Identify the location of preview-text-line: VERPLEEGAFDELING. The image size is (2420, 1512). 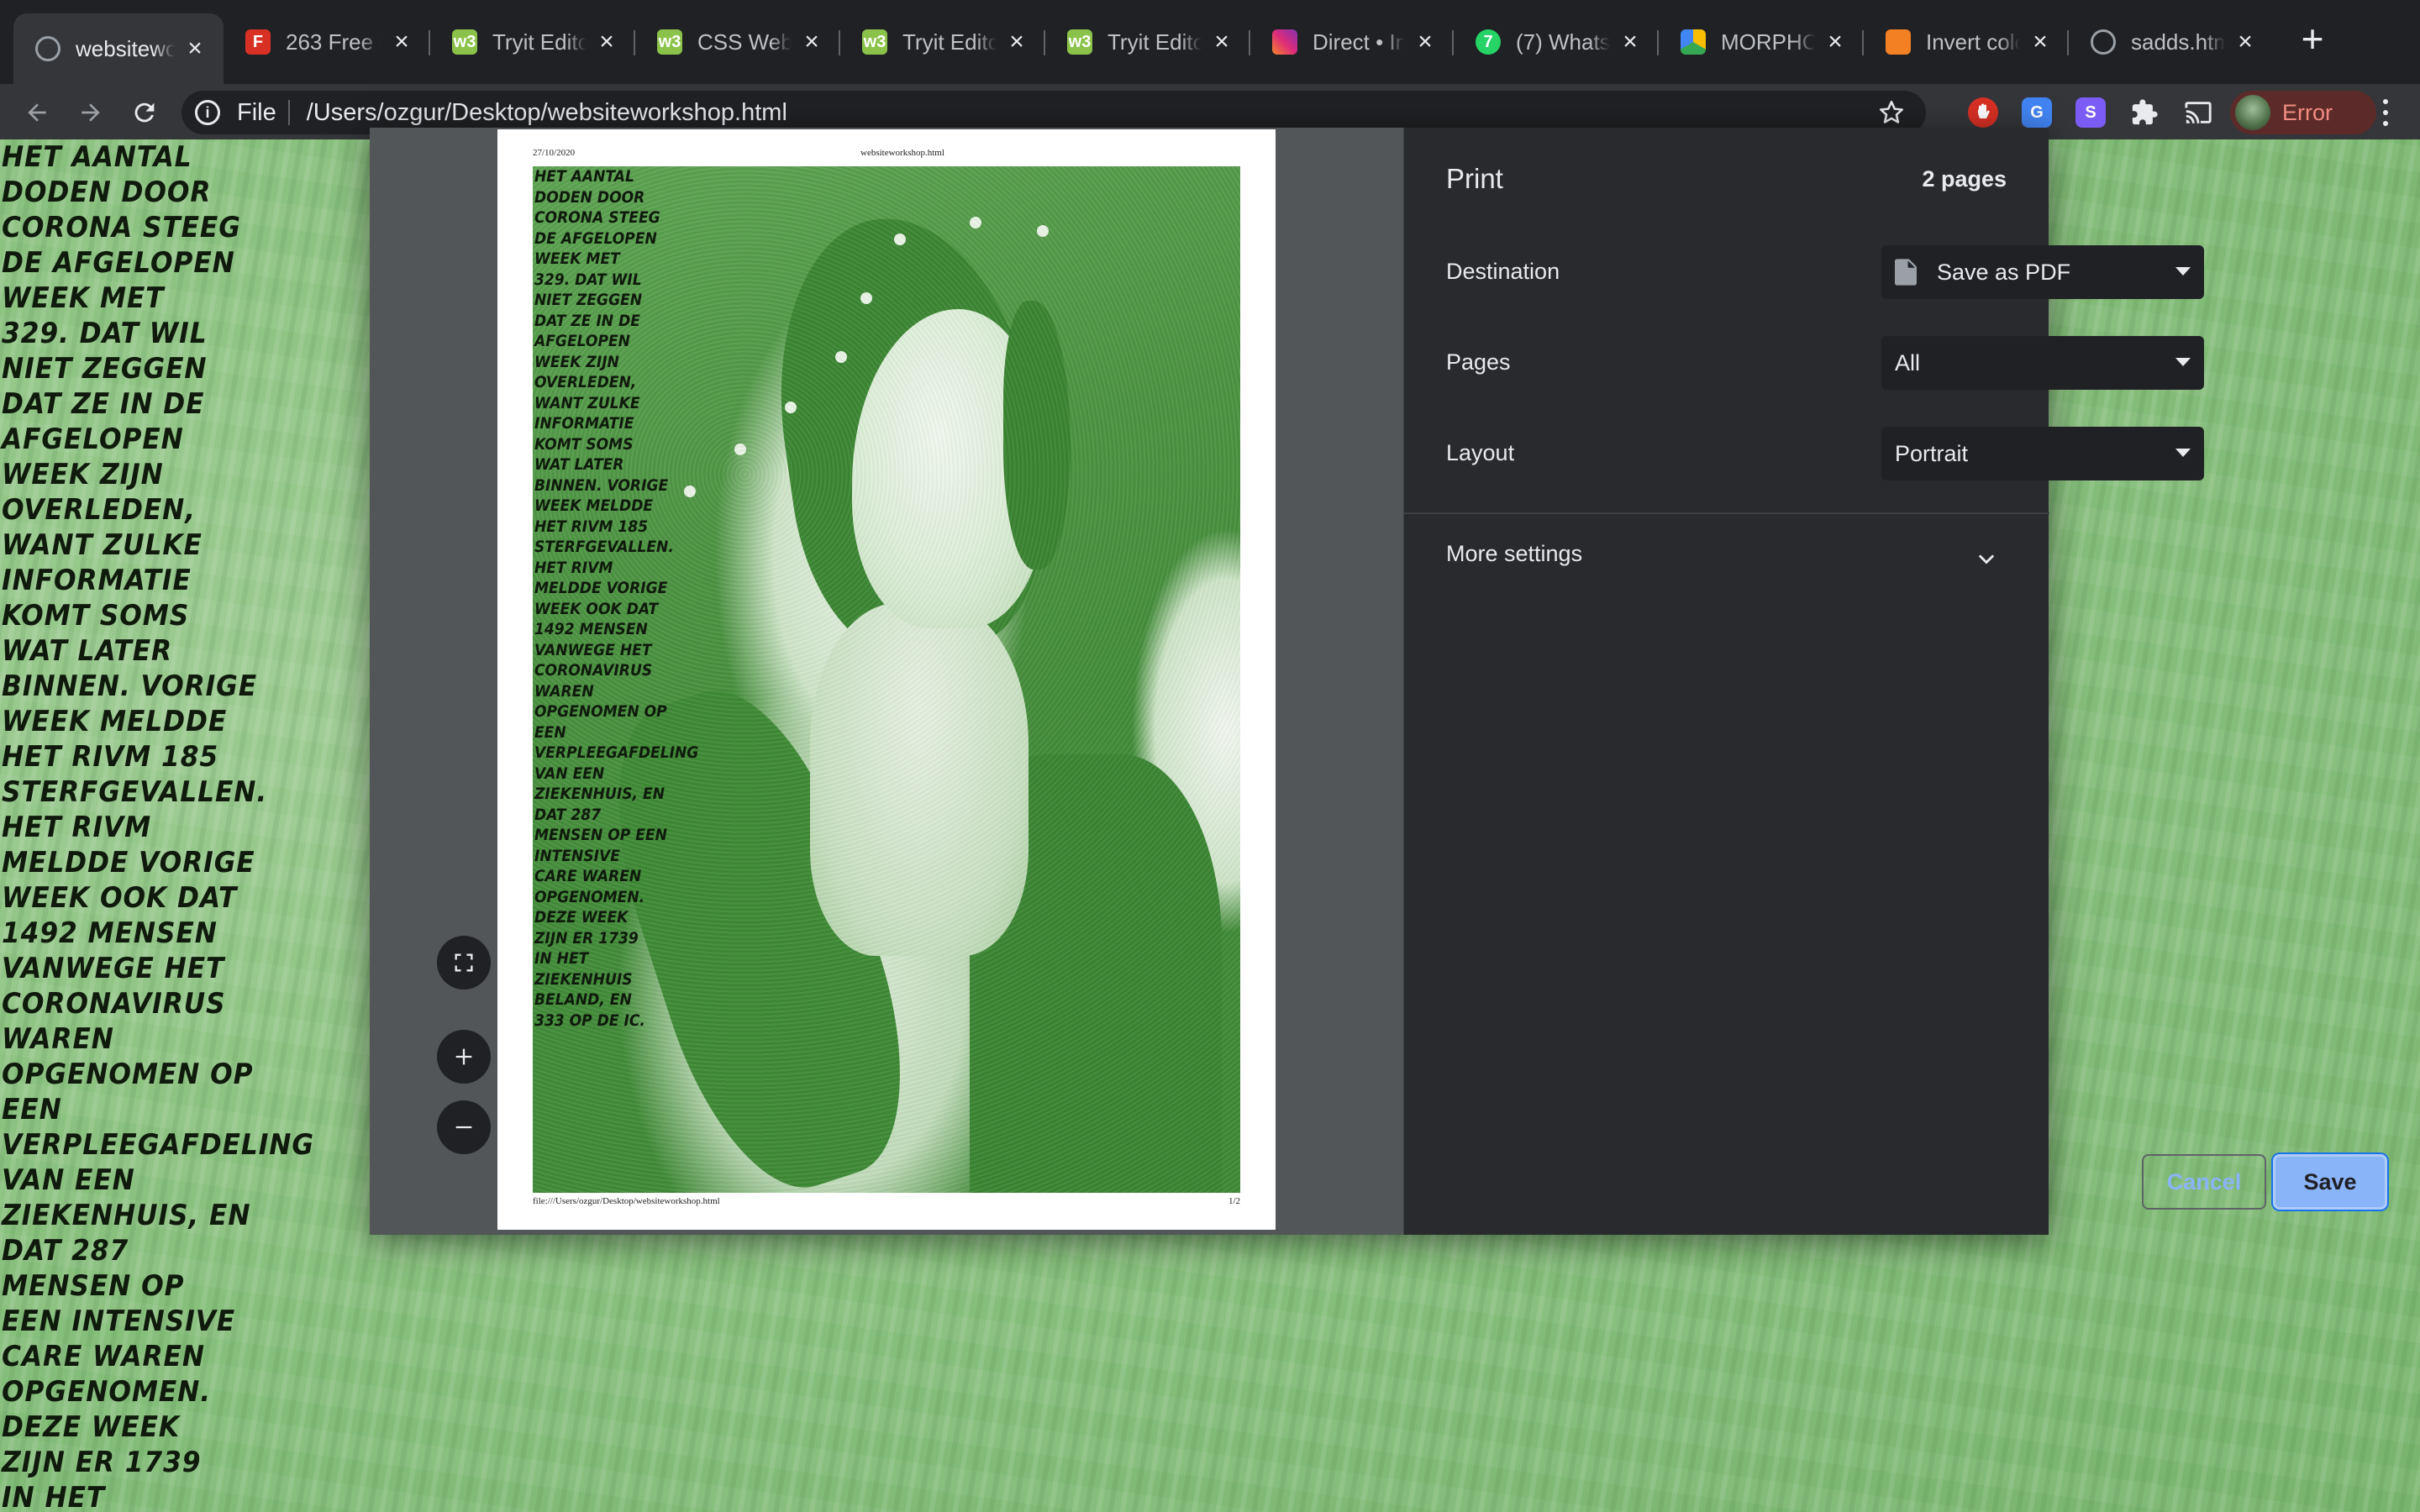
(616, 752).